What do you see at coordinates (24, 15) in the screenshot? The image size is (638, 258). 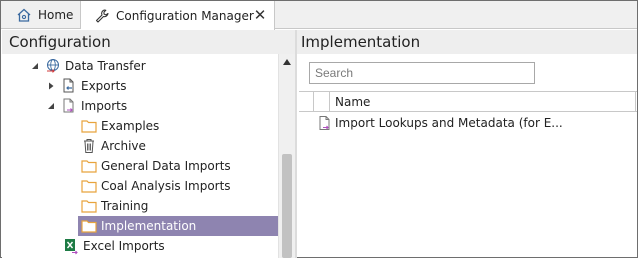 I see `home-icon` at bounding box center [24, 15].